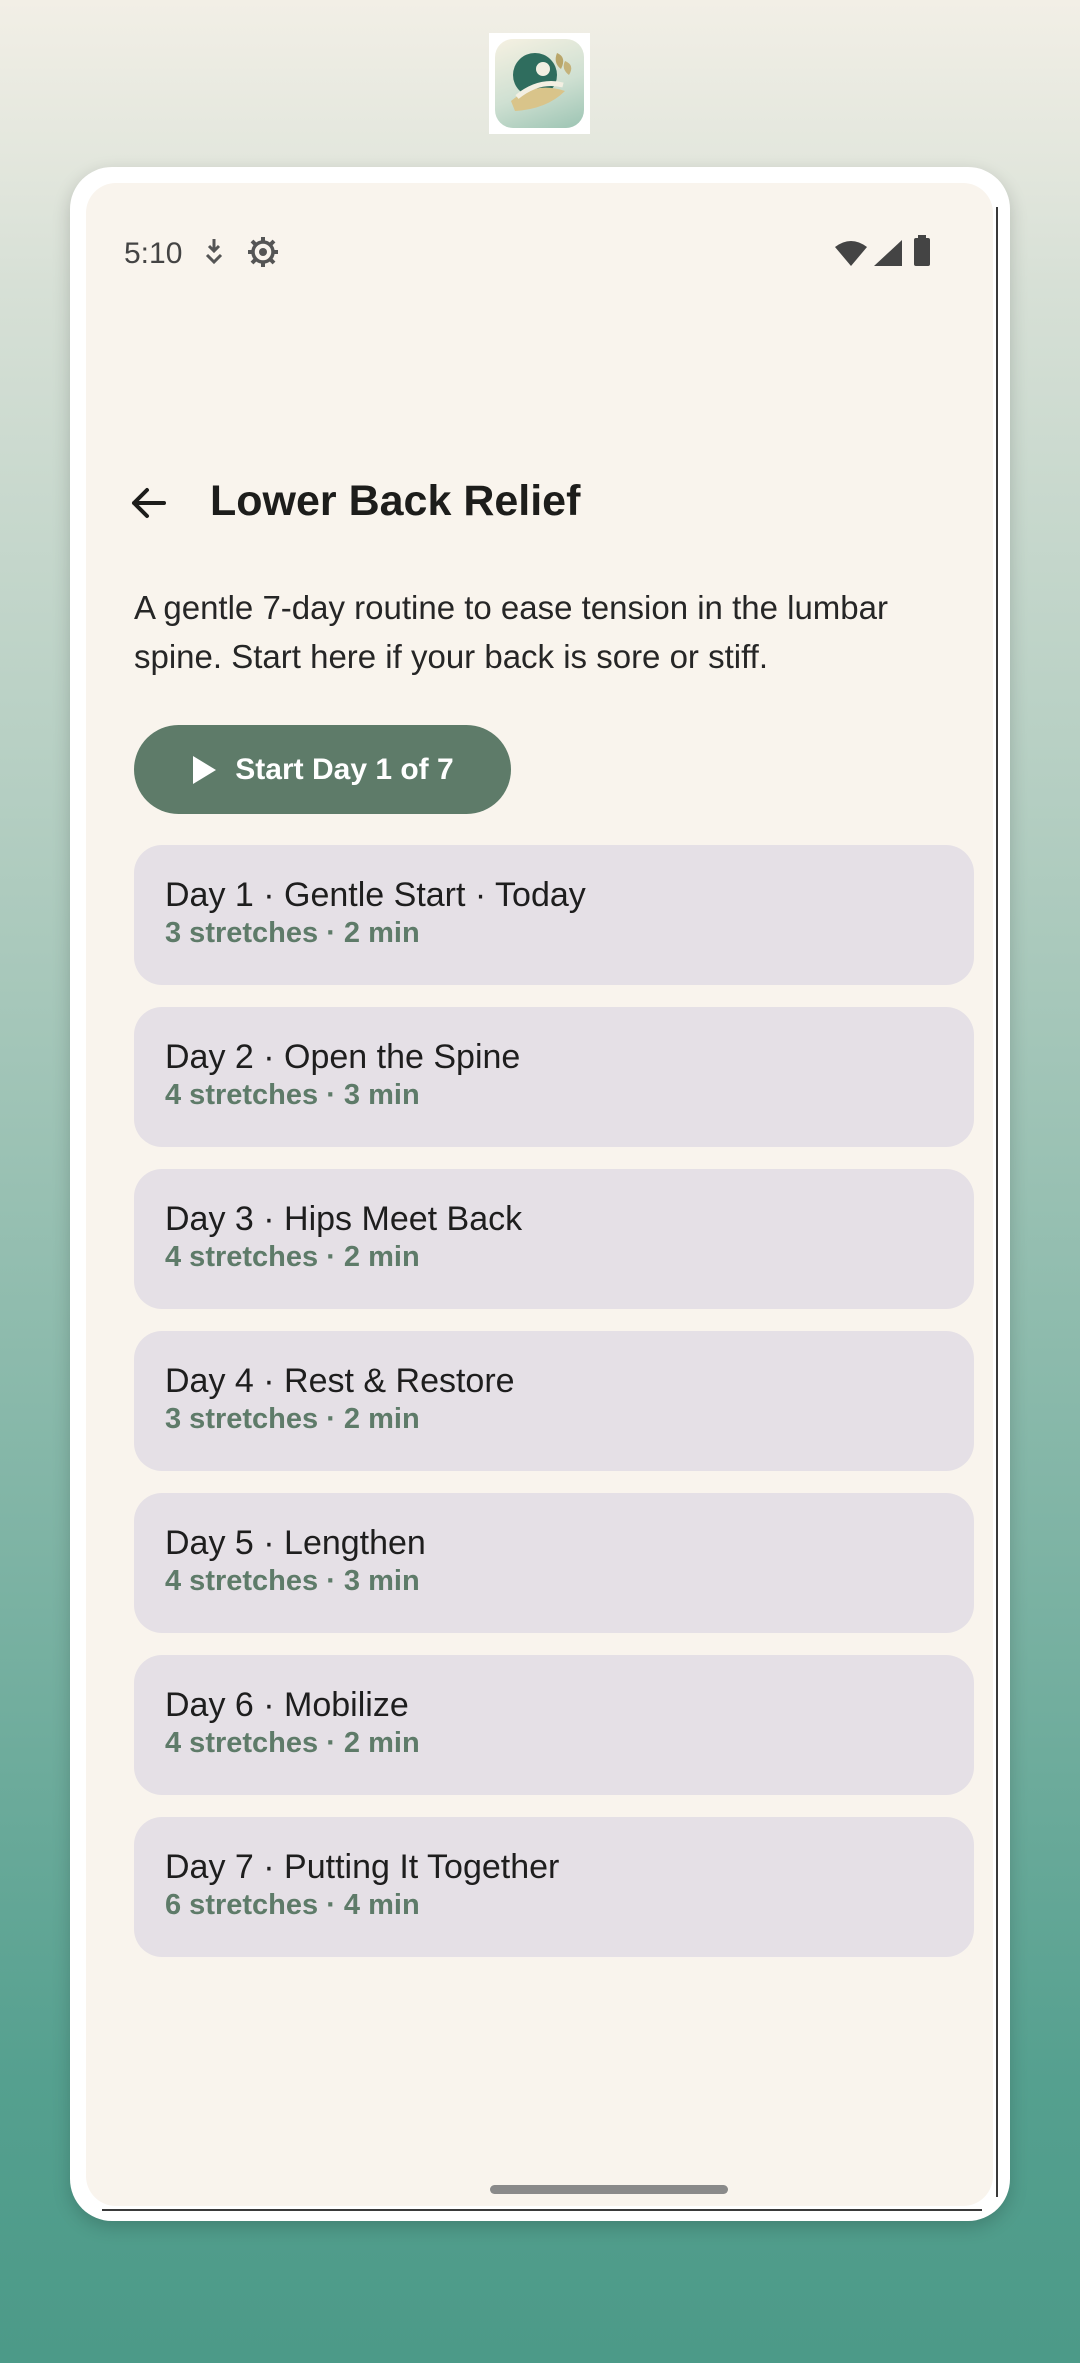 This screenshot has width=1080, height=2363. What do you see at coordinates (205, 769) in the screenshot?
I see `play-icon` at bounding box center [205, 769].